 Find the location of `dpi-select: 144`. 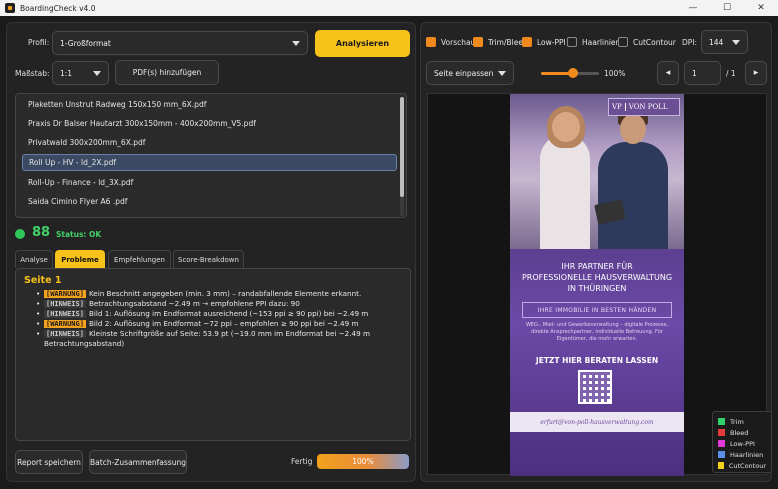

dpi-select: 144 is located at coordinates (724, 42).